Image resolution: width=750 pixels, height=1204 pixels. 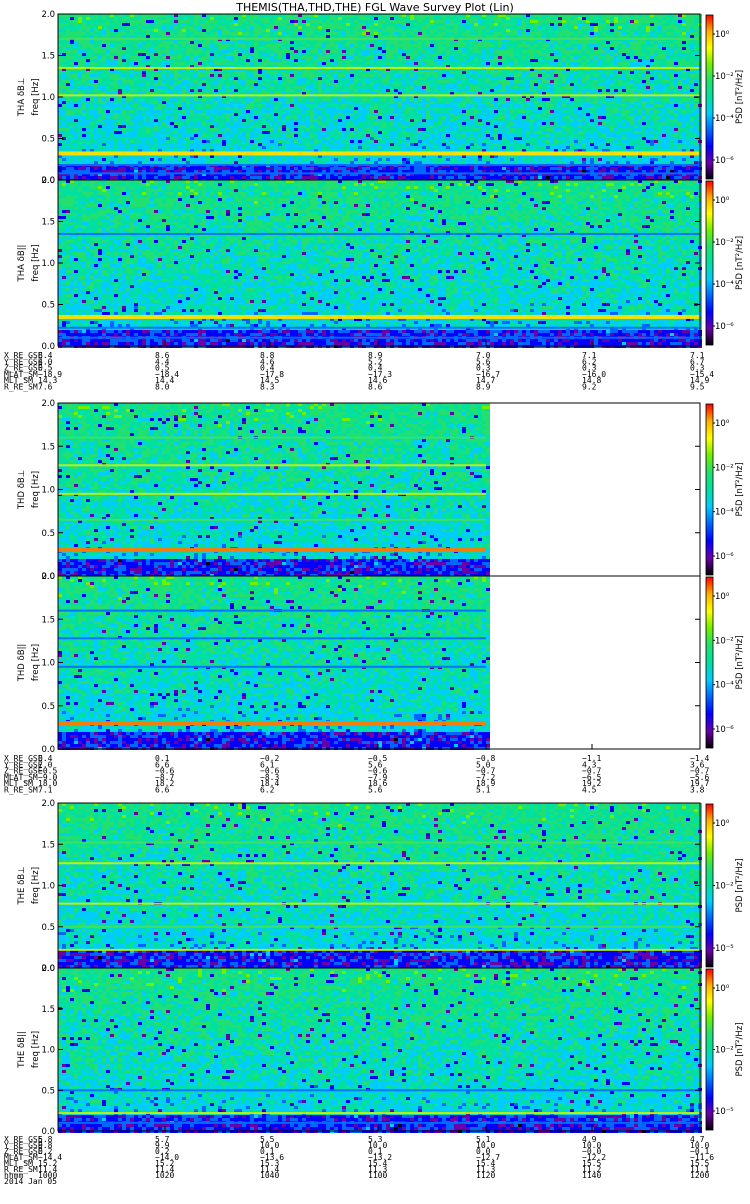 I want to click on date-label: 2014 Jan 05, so click(x=30, y=1181).